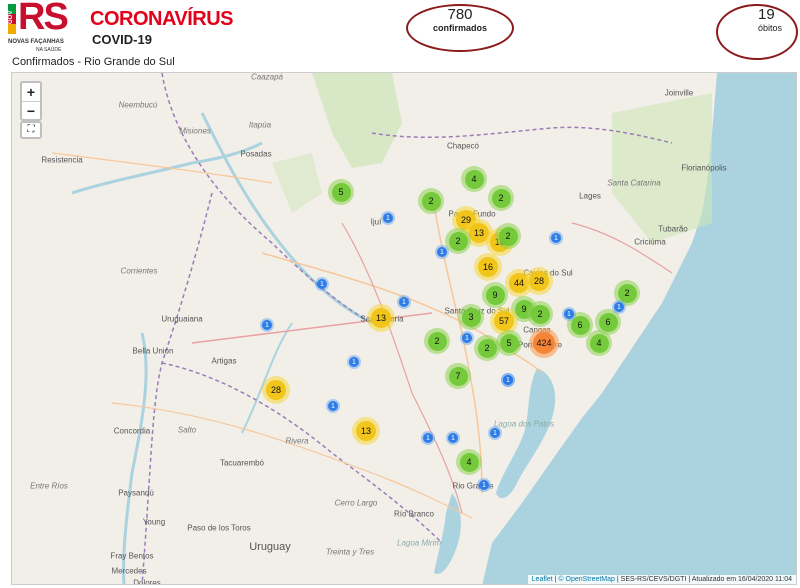 The height and width of the screenshot is (588, 800). I want to click on rs-government-logo: GOV RS NOVAS FAÇANHAS NA SAÚDE, so click(41, 27).